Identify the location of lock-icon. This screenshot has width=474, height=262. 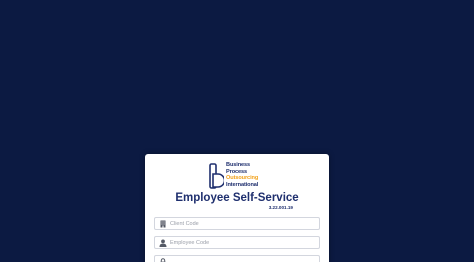
(163, 260).